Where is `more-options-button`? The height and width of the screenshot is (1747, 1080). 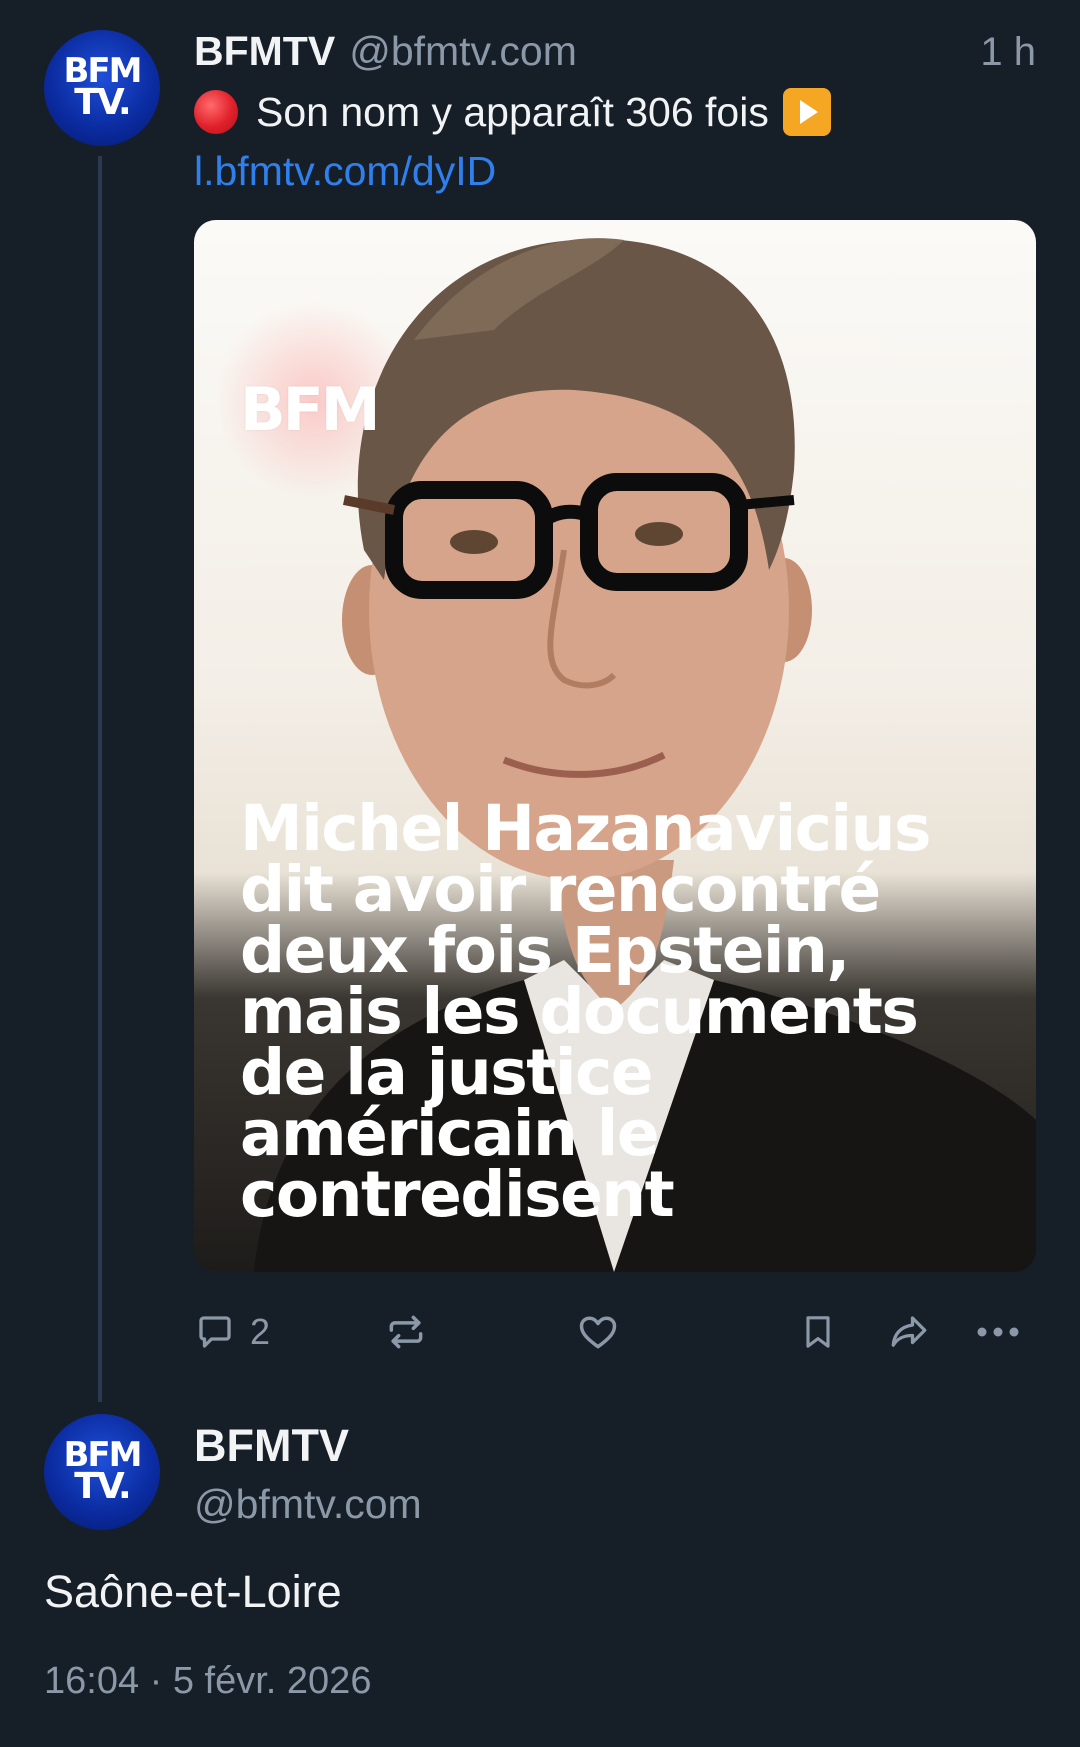
more-options-button is located at coordinates (998, 1332).